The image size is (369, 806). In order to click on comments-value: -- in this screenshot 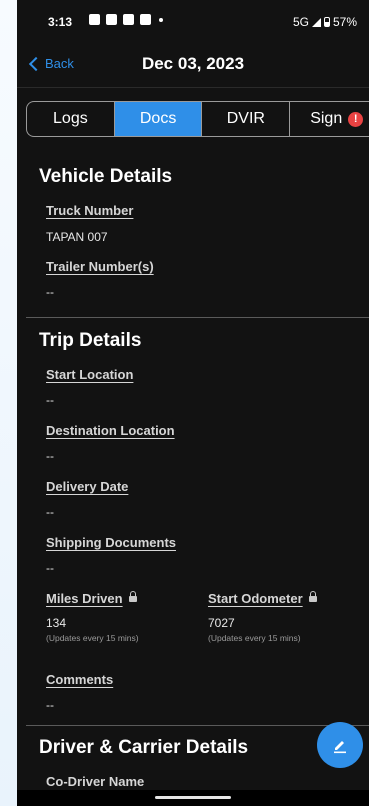, I will do `click(50, 705)`.